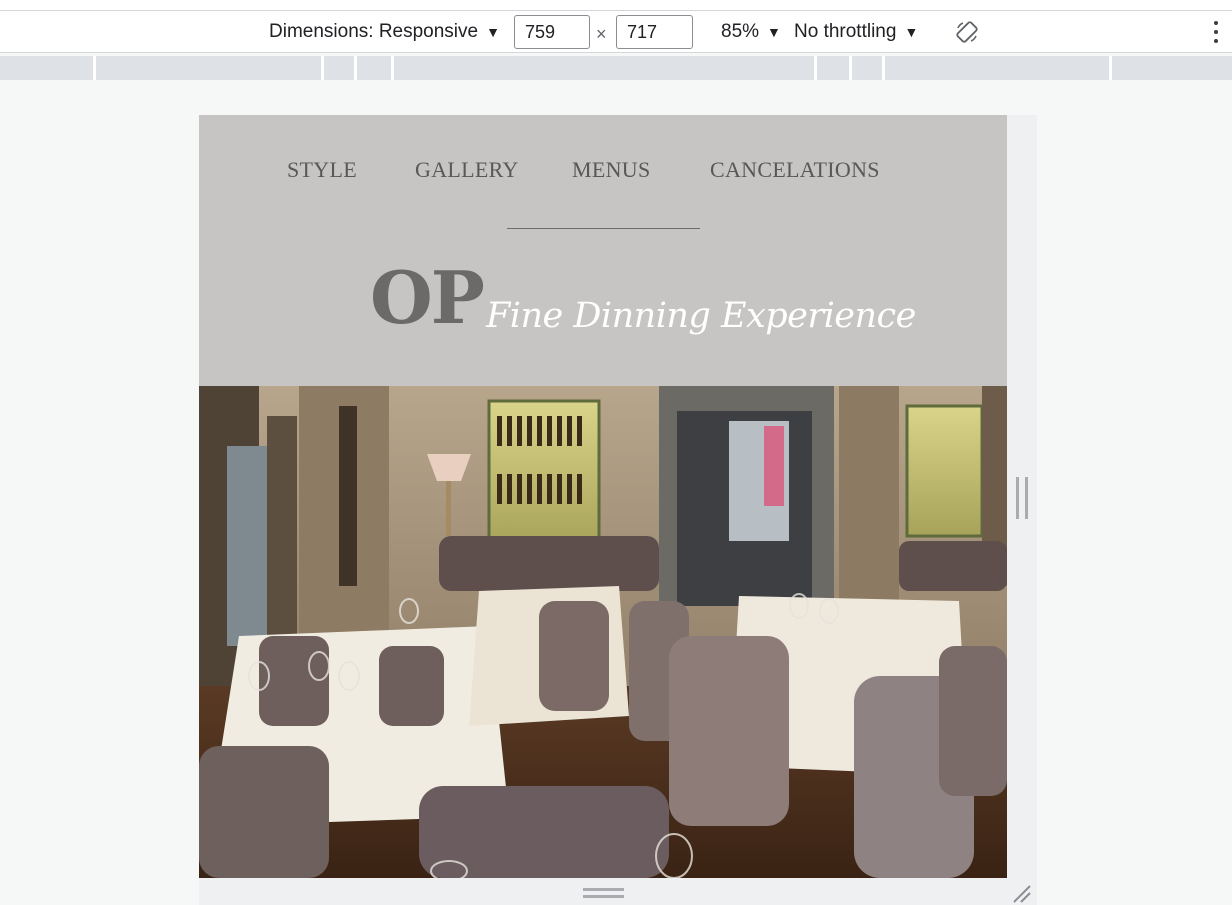 The width and height of the screenshot is (1232, 905). I want to click on header-divider, so click(603, 228).